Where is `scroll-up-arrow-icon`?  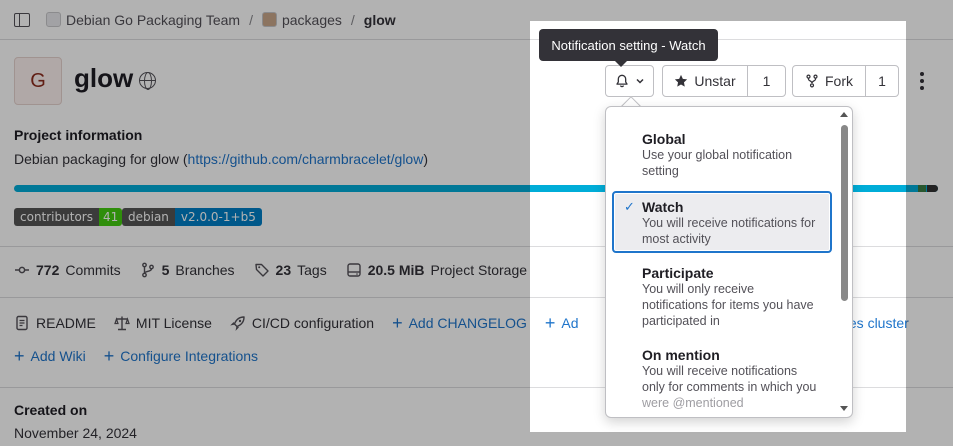
scroll-up-arrow-icon is located at coordinates (844, 114).